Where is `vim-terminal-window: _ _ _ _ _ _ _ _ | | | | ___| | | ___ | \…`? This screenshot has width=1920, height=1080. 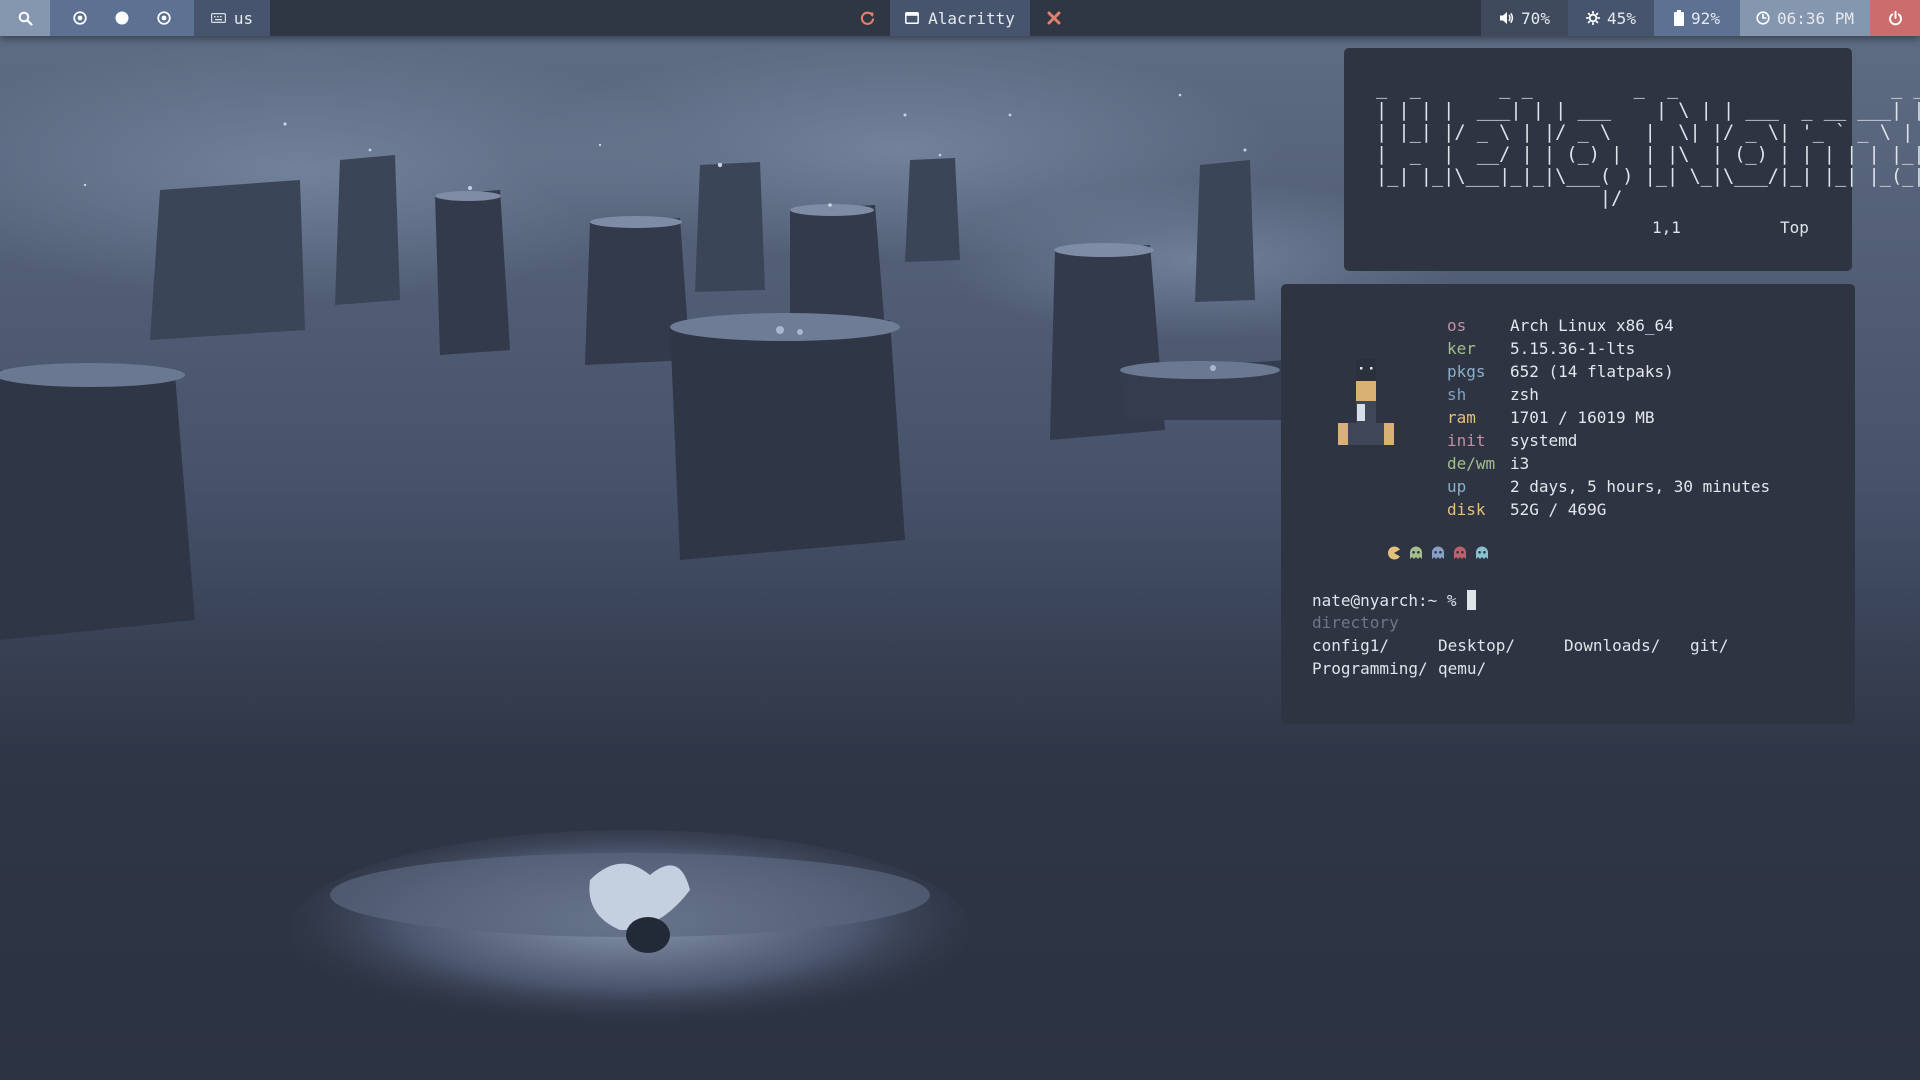
vim-terminal-window: _ _ _ _ _ _ _ _ | | | | ___| | | ___ | \… is located at coordinates (1632, 159).